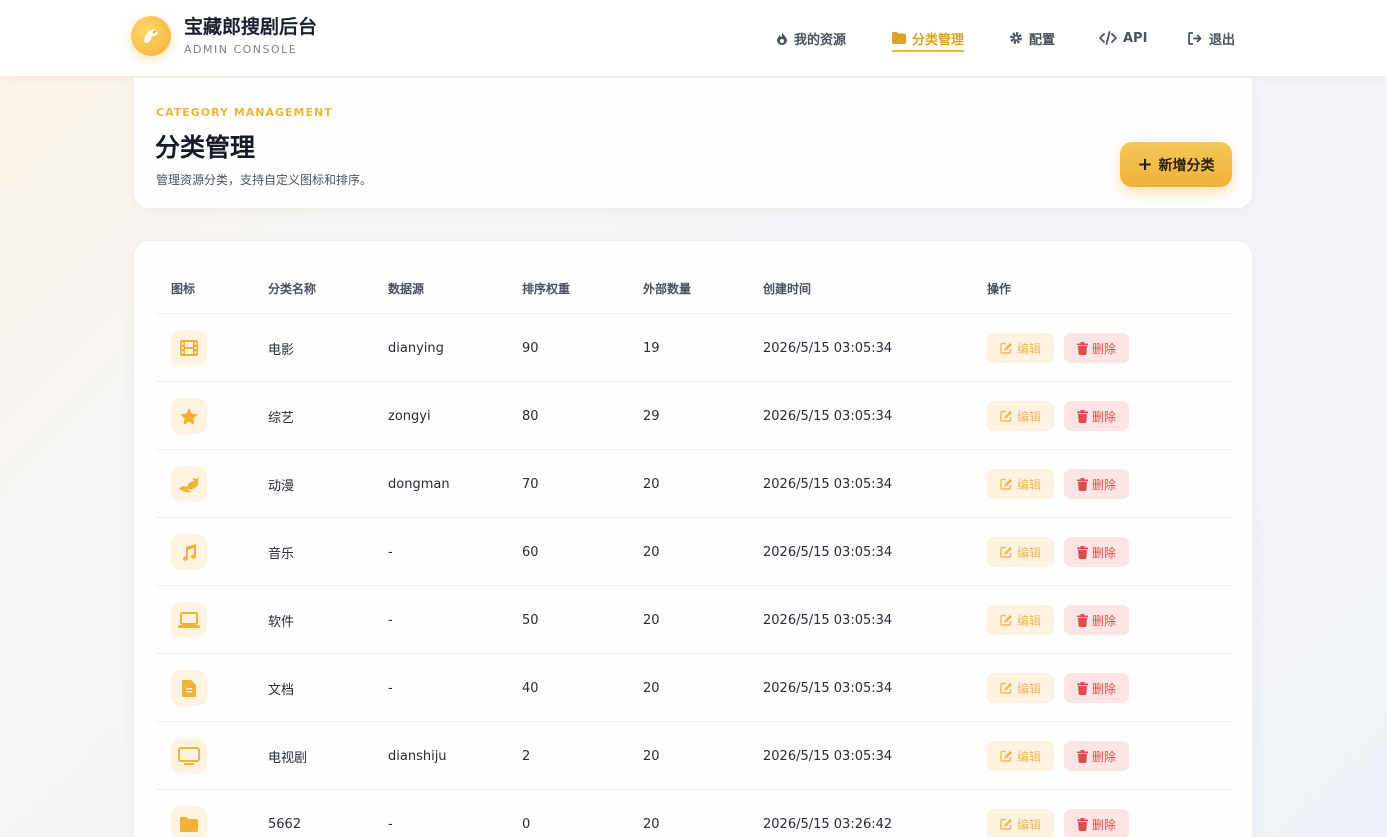 The image size is (1387, 837). What do you see at coordinates (1042, 40) in the screenshot?
I see `nav-label: 配置` at bounding box center [1042, 40].